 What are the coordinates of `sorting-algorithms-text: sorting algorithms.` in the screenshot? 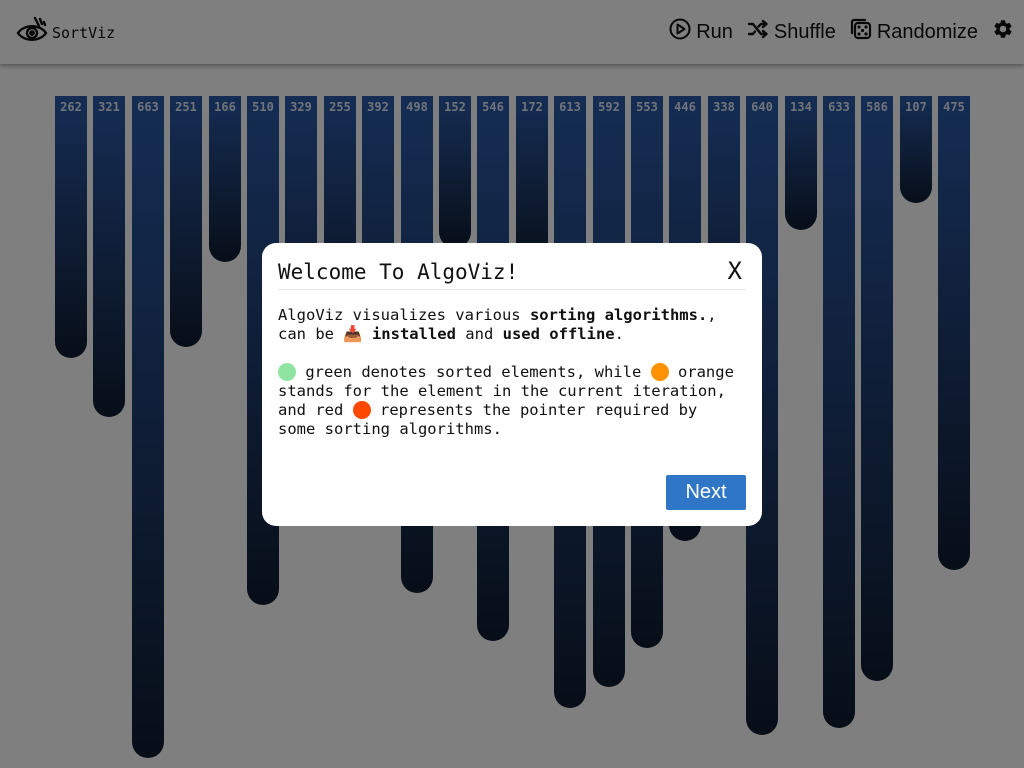 It's located at (618, 315).